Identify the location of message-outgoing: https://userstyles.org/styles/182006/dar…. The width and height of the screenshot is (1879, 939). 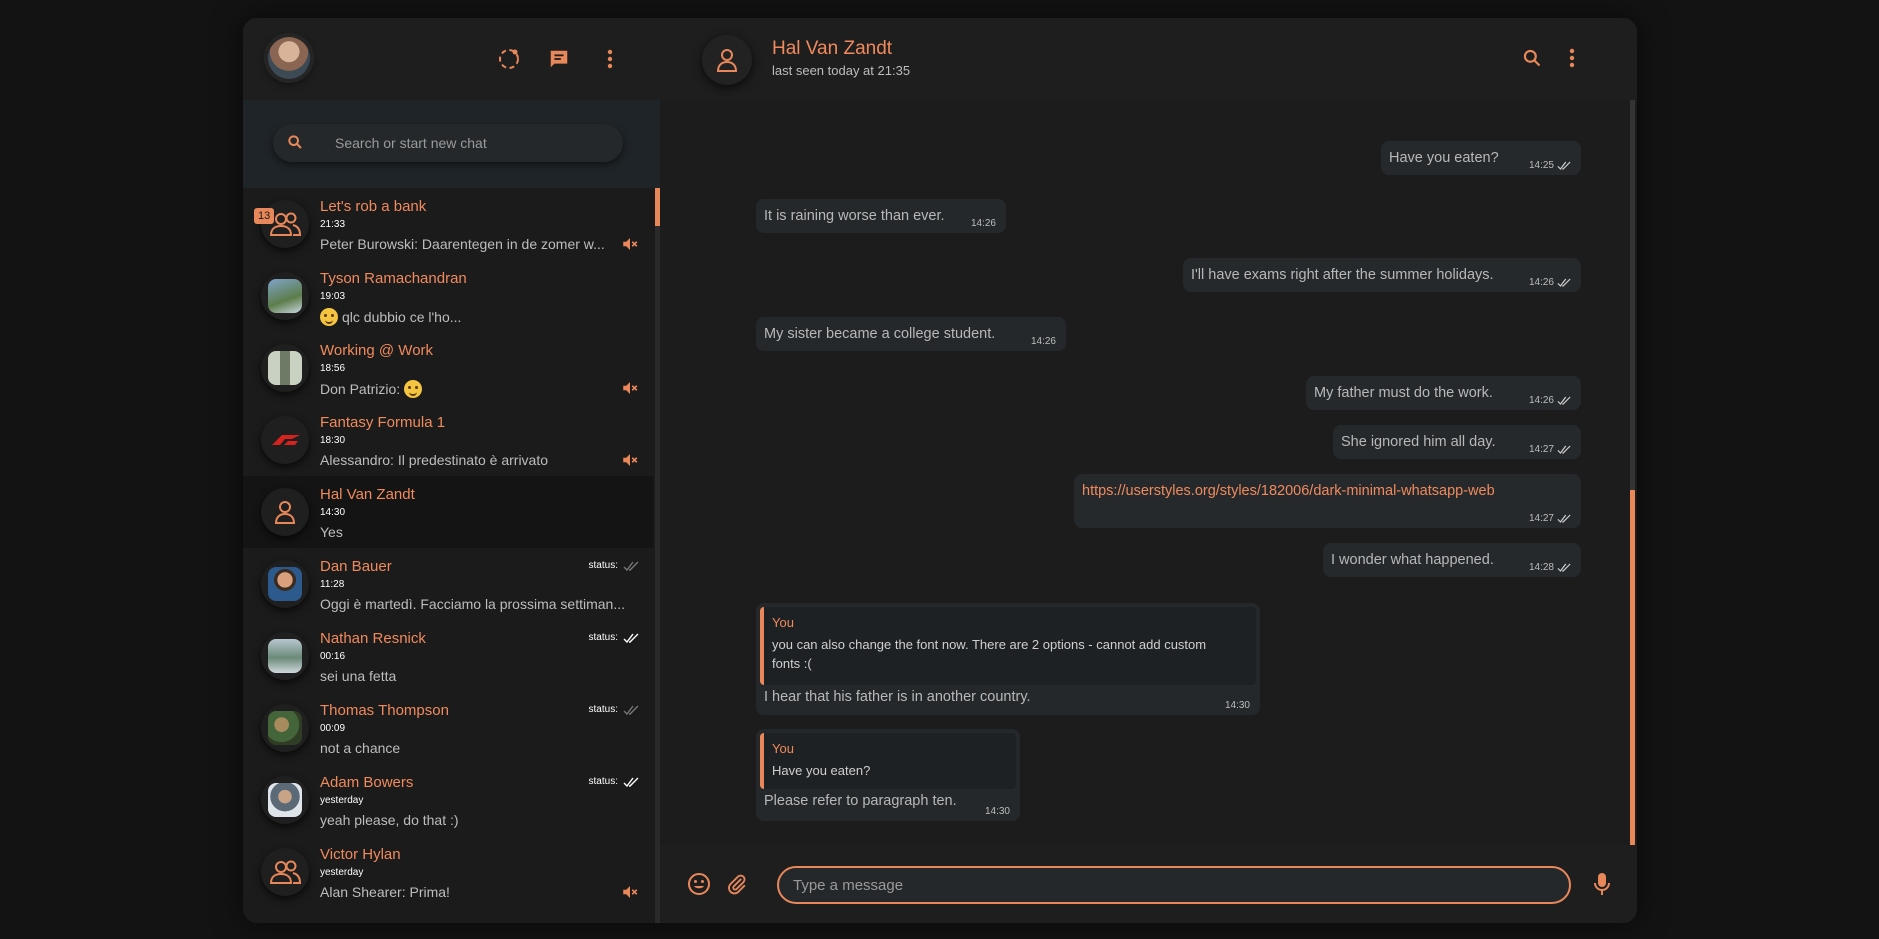
(1327, 501).